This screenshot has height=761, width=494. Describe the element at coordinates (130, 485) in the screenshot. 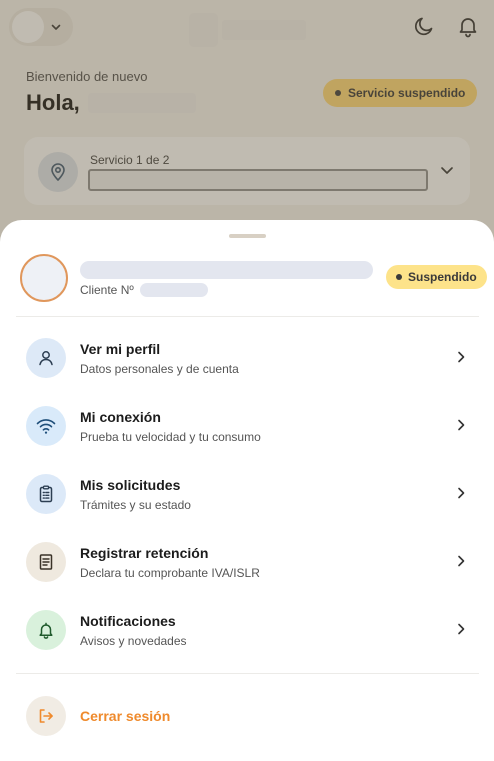

I see `menu-item-title: Mis solicitudes` at that location.